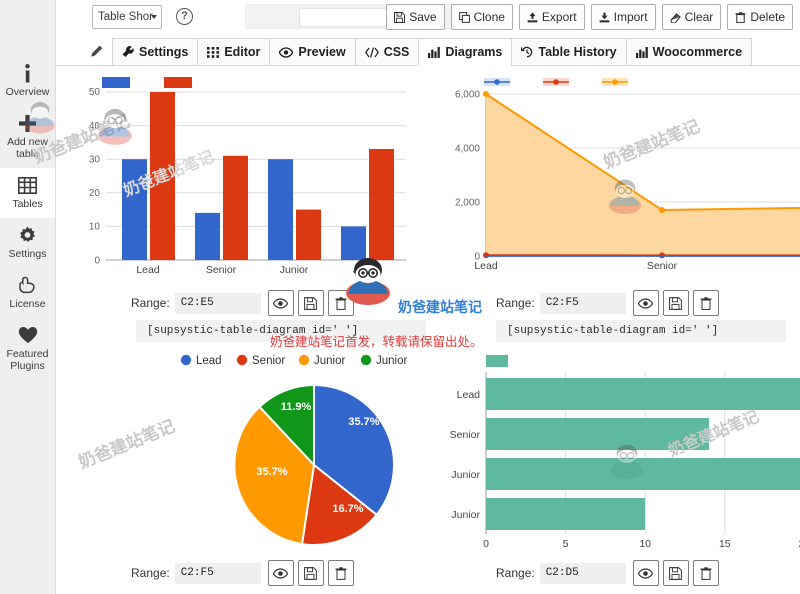 The image size is (800, 594). Describe the element at coordinates (532, 17) in the screenshot. I see `export-icon` at that location.